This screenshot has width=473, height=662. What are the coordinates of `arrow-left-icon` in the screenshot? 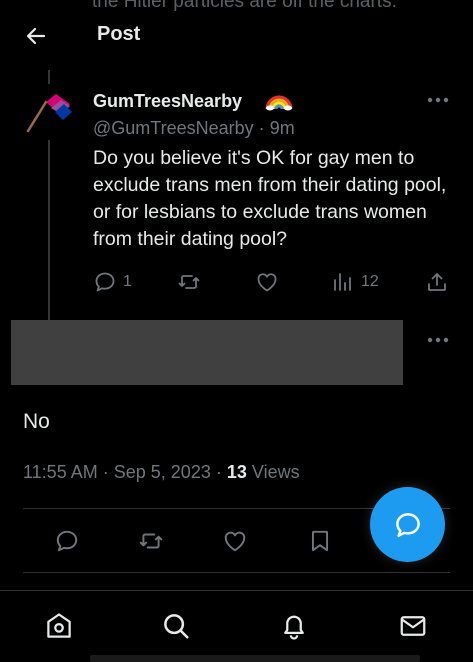 It's located at (36, 36).